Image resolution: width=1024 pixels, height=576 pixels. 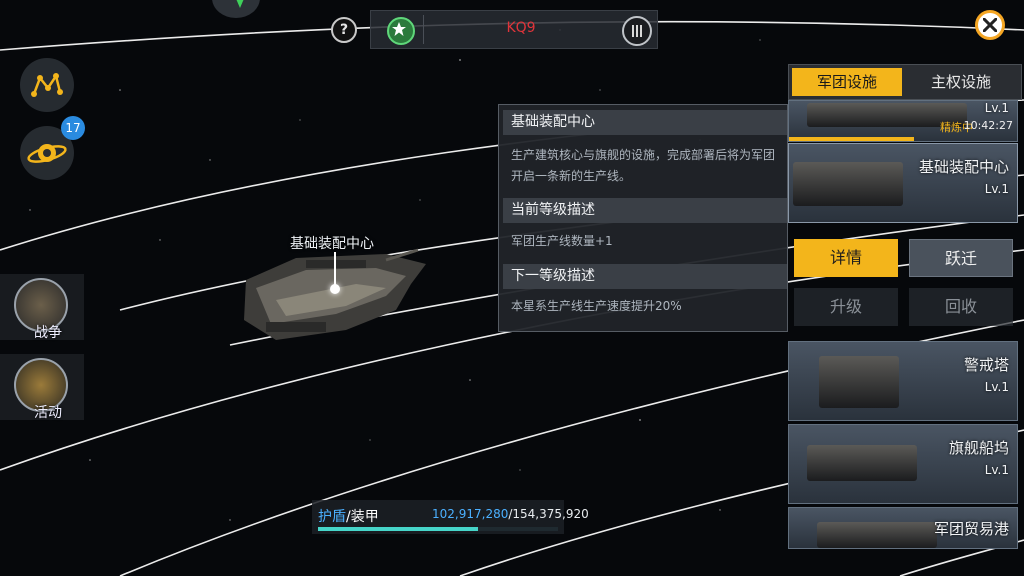 What do you see at coordinates (852, 139) in the screenshot?
I see `refining-progress-bar` at bounding box center [852, 139].